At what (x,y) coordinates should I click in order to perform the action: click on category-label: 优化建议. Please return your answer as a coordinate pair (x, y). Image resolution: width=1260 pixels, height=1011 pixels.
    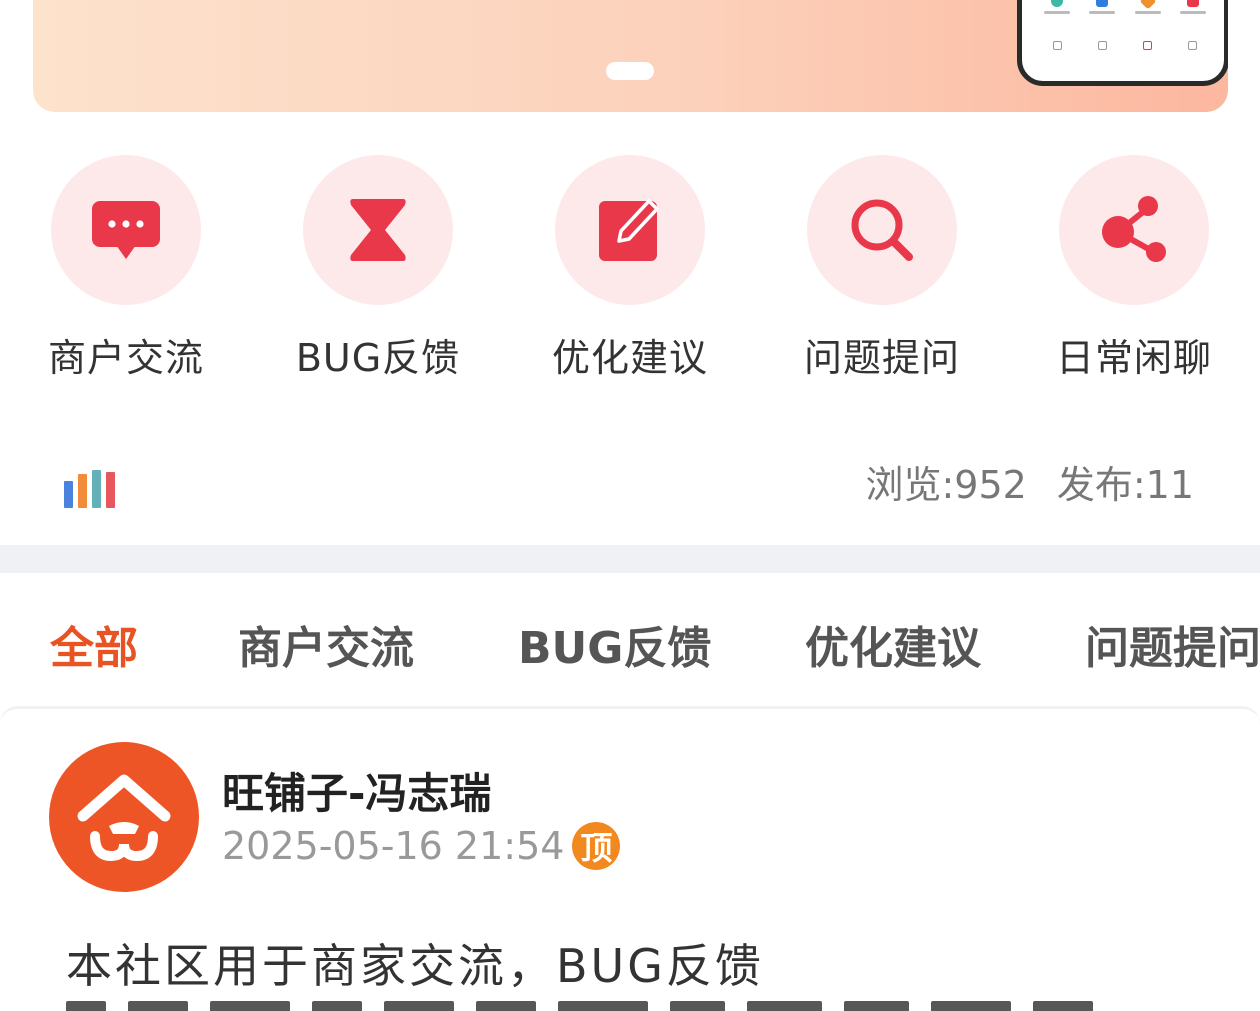
    Looking at the image, I should click on (630, 358).